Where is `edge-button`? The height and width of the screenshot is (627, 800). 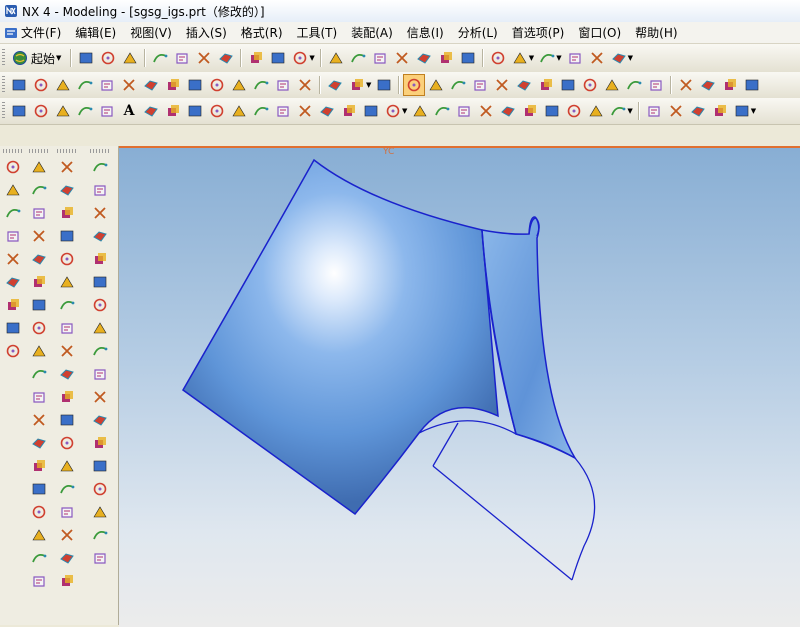
edge-button is located at coordinates (261, 85).